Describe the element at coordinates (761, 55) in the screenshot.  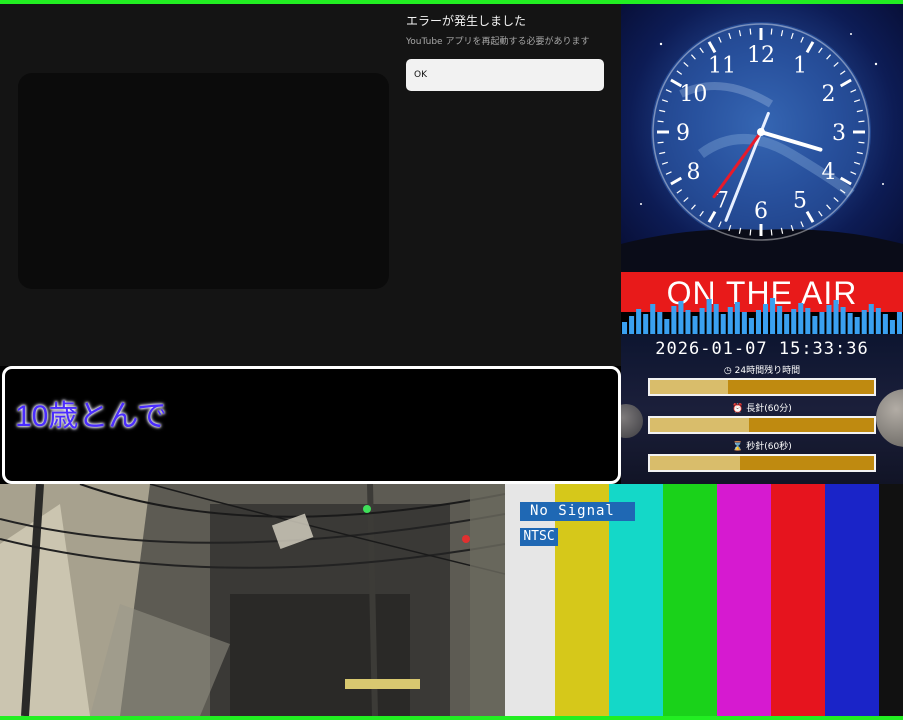
I see `clock-numeral: 12` at that location.